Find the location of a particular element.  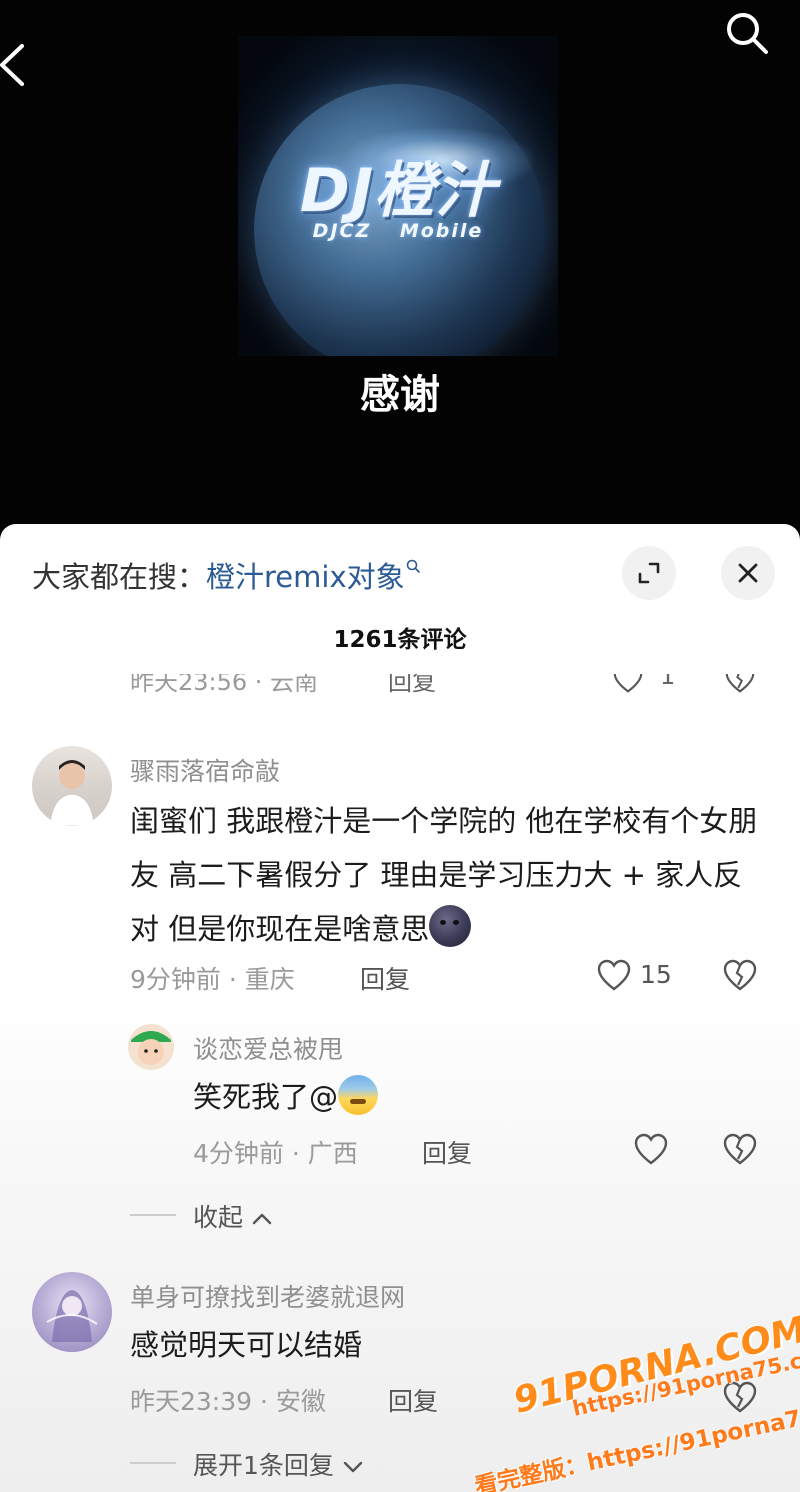

song-title: 感谢 is located at coordinates (400, 395).